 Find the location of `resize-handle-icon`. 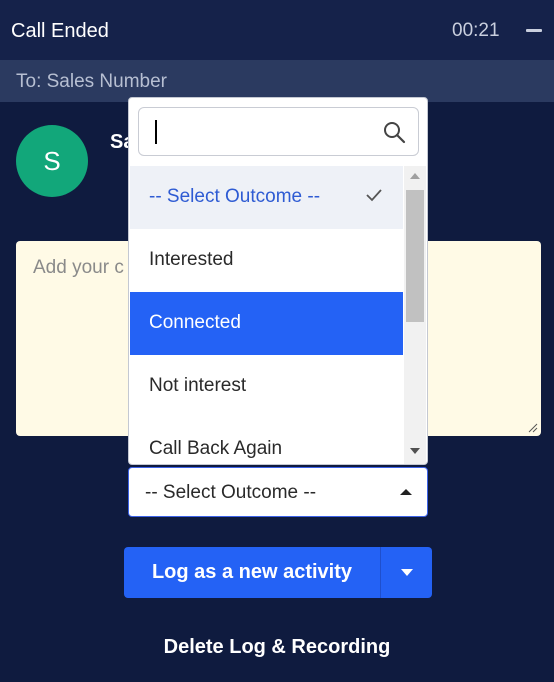

resize-handle-icon is located at coordinates (533, 428).